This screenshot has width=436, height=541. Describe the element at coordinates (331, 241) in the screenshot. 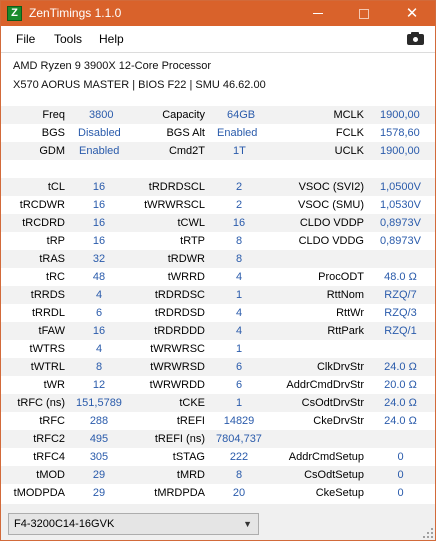

I see `voltage-odt-label: CLDO VDDG` at that location.